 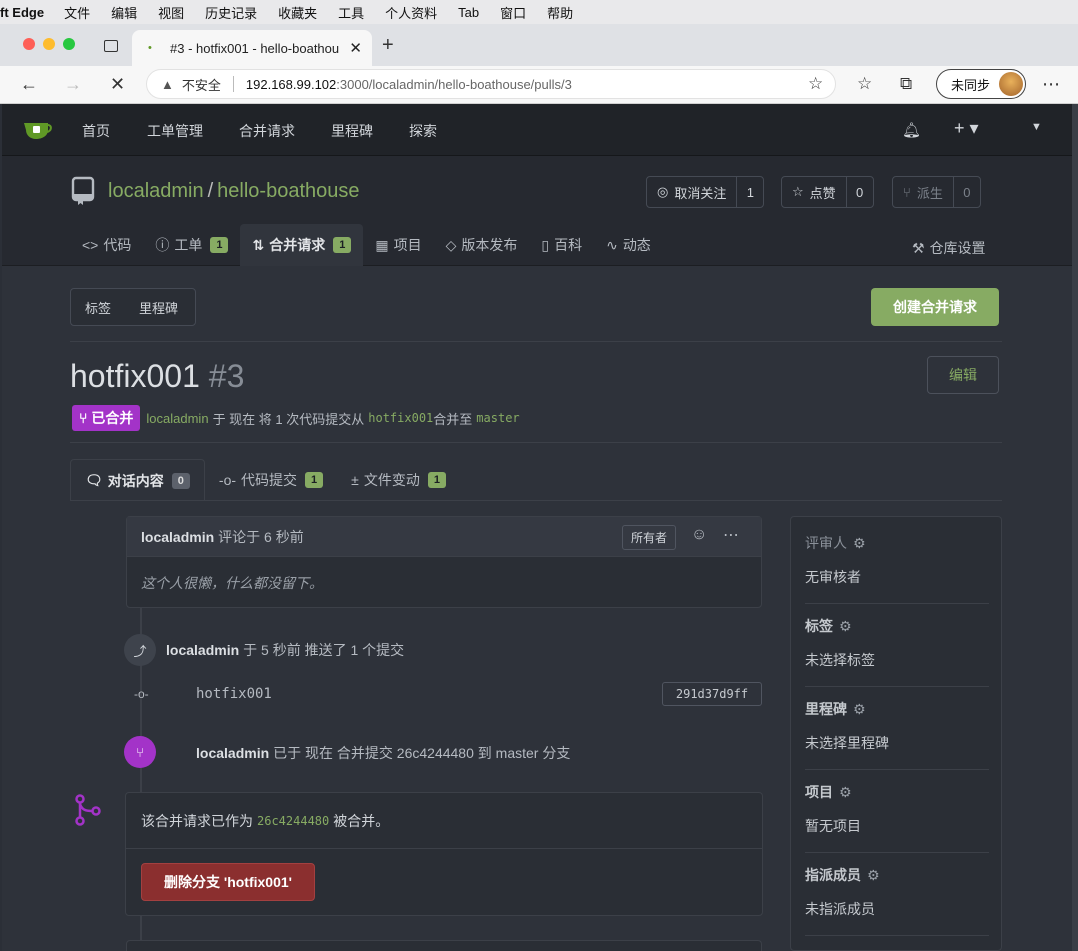 What do you see at coordinates (111, 46) in the screenshot?
I see `tab-actions-icon` at bounding box center [111, 46].